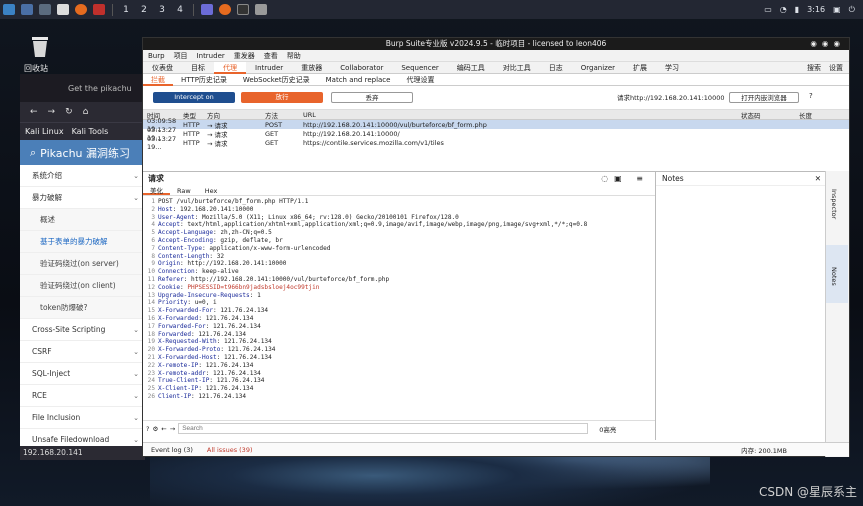  What do you see at coordinates (294, 56) in the screenshot?
I see `menu-5: 帮助` at bounding box center [294, 56].